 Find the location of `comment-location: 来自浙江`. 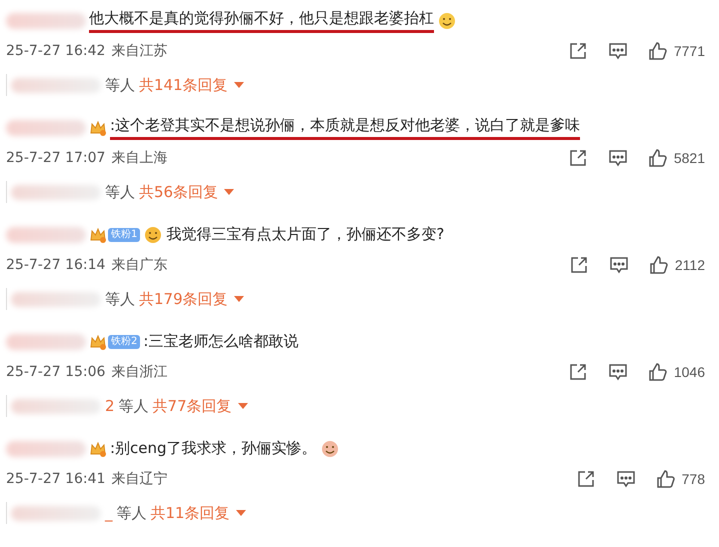

comment-location: 来自浙江 is located at coordinates (139, 372).